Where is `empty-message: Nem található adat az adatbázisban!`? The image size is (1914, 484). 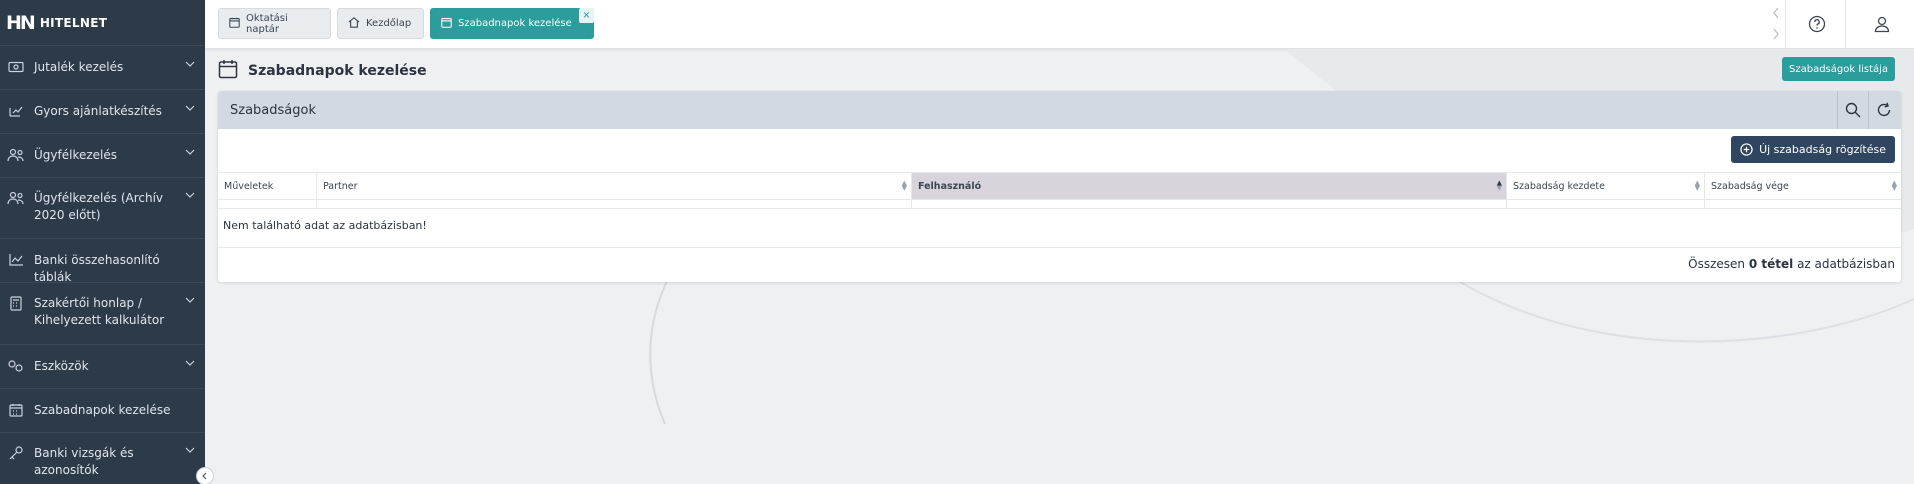
empty-message: Nem található adat az adatbázisban! is located at coordinates (325, 225).